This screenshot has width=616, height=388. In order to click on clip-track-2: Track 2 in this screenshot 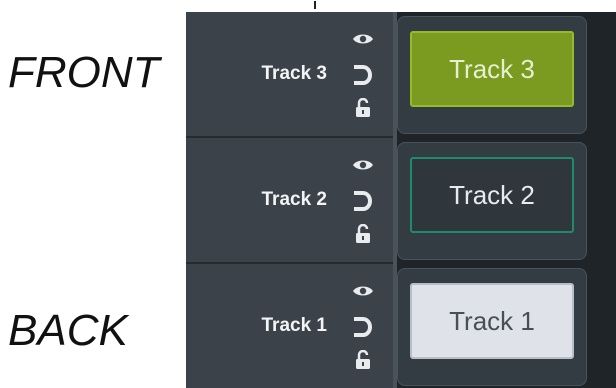, I will do `click(492, 195)`.